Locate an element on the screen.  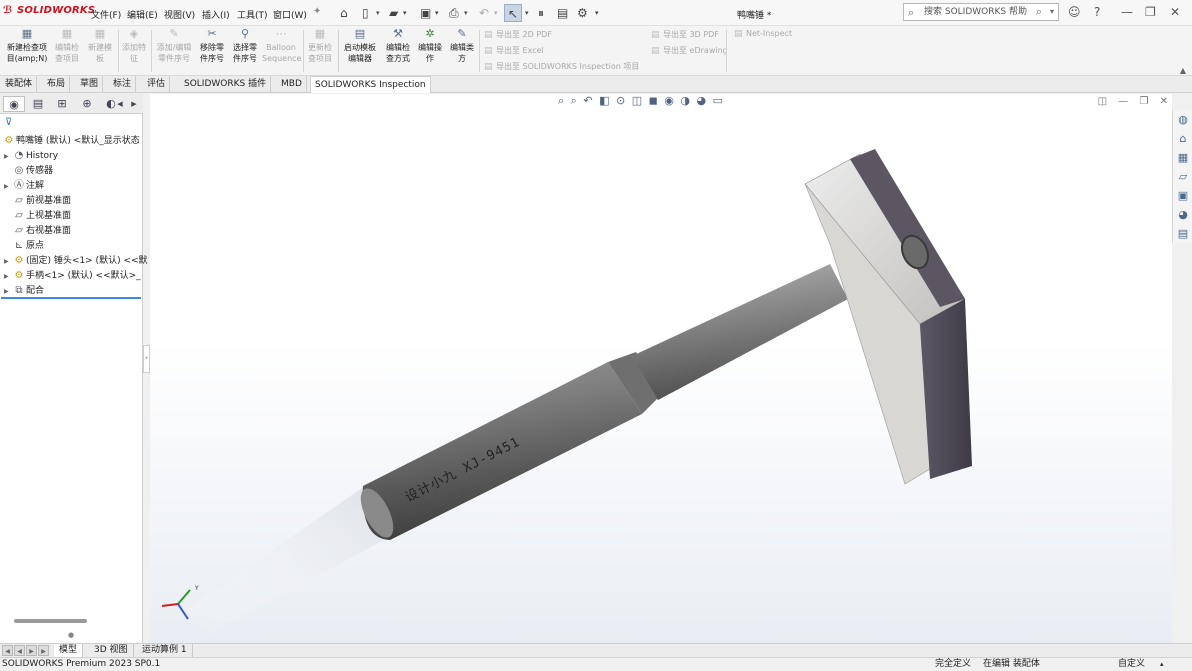
prev-tab-icon: ◀ is located at coordinates (19, 650).